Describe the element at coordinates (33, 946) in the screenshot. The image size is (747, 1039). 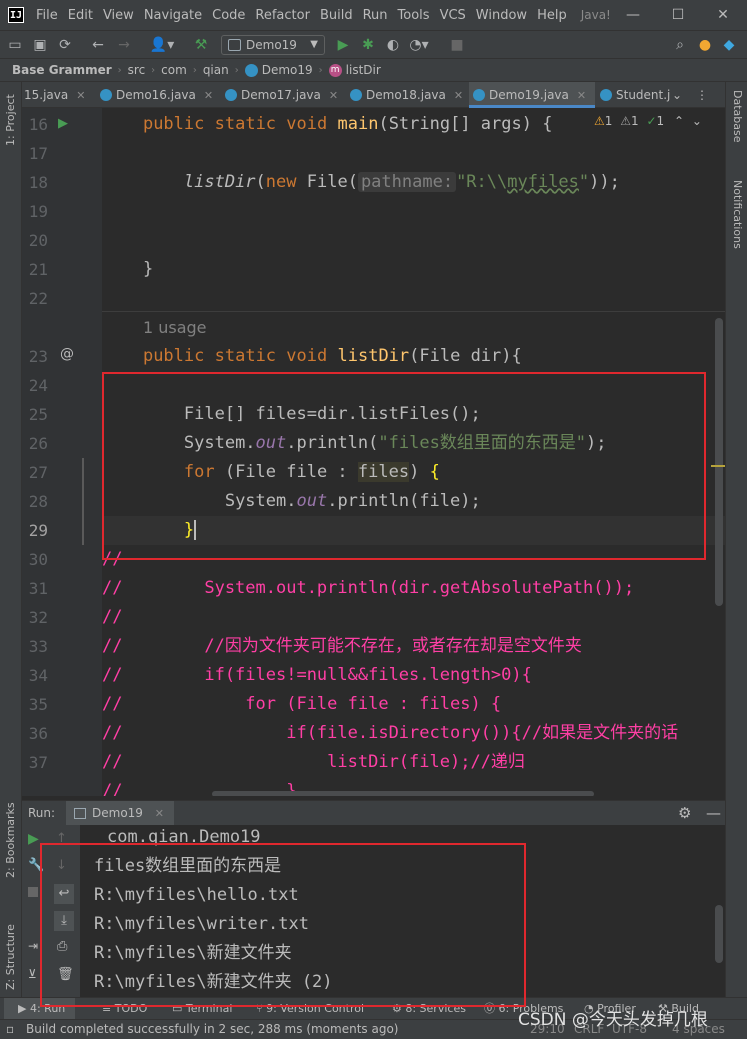
I see `exit-icon: ⇥` at that location.